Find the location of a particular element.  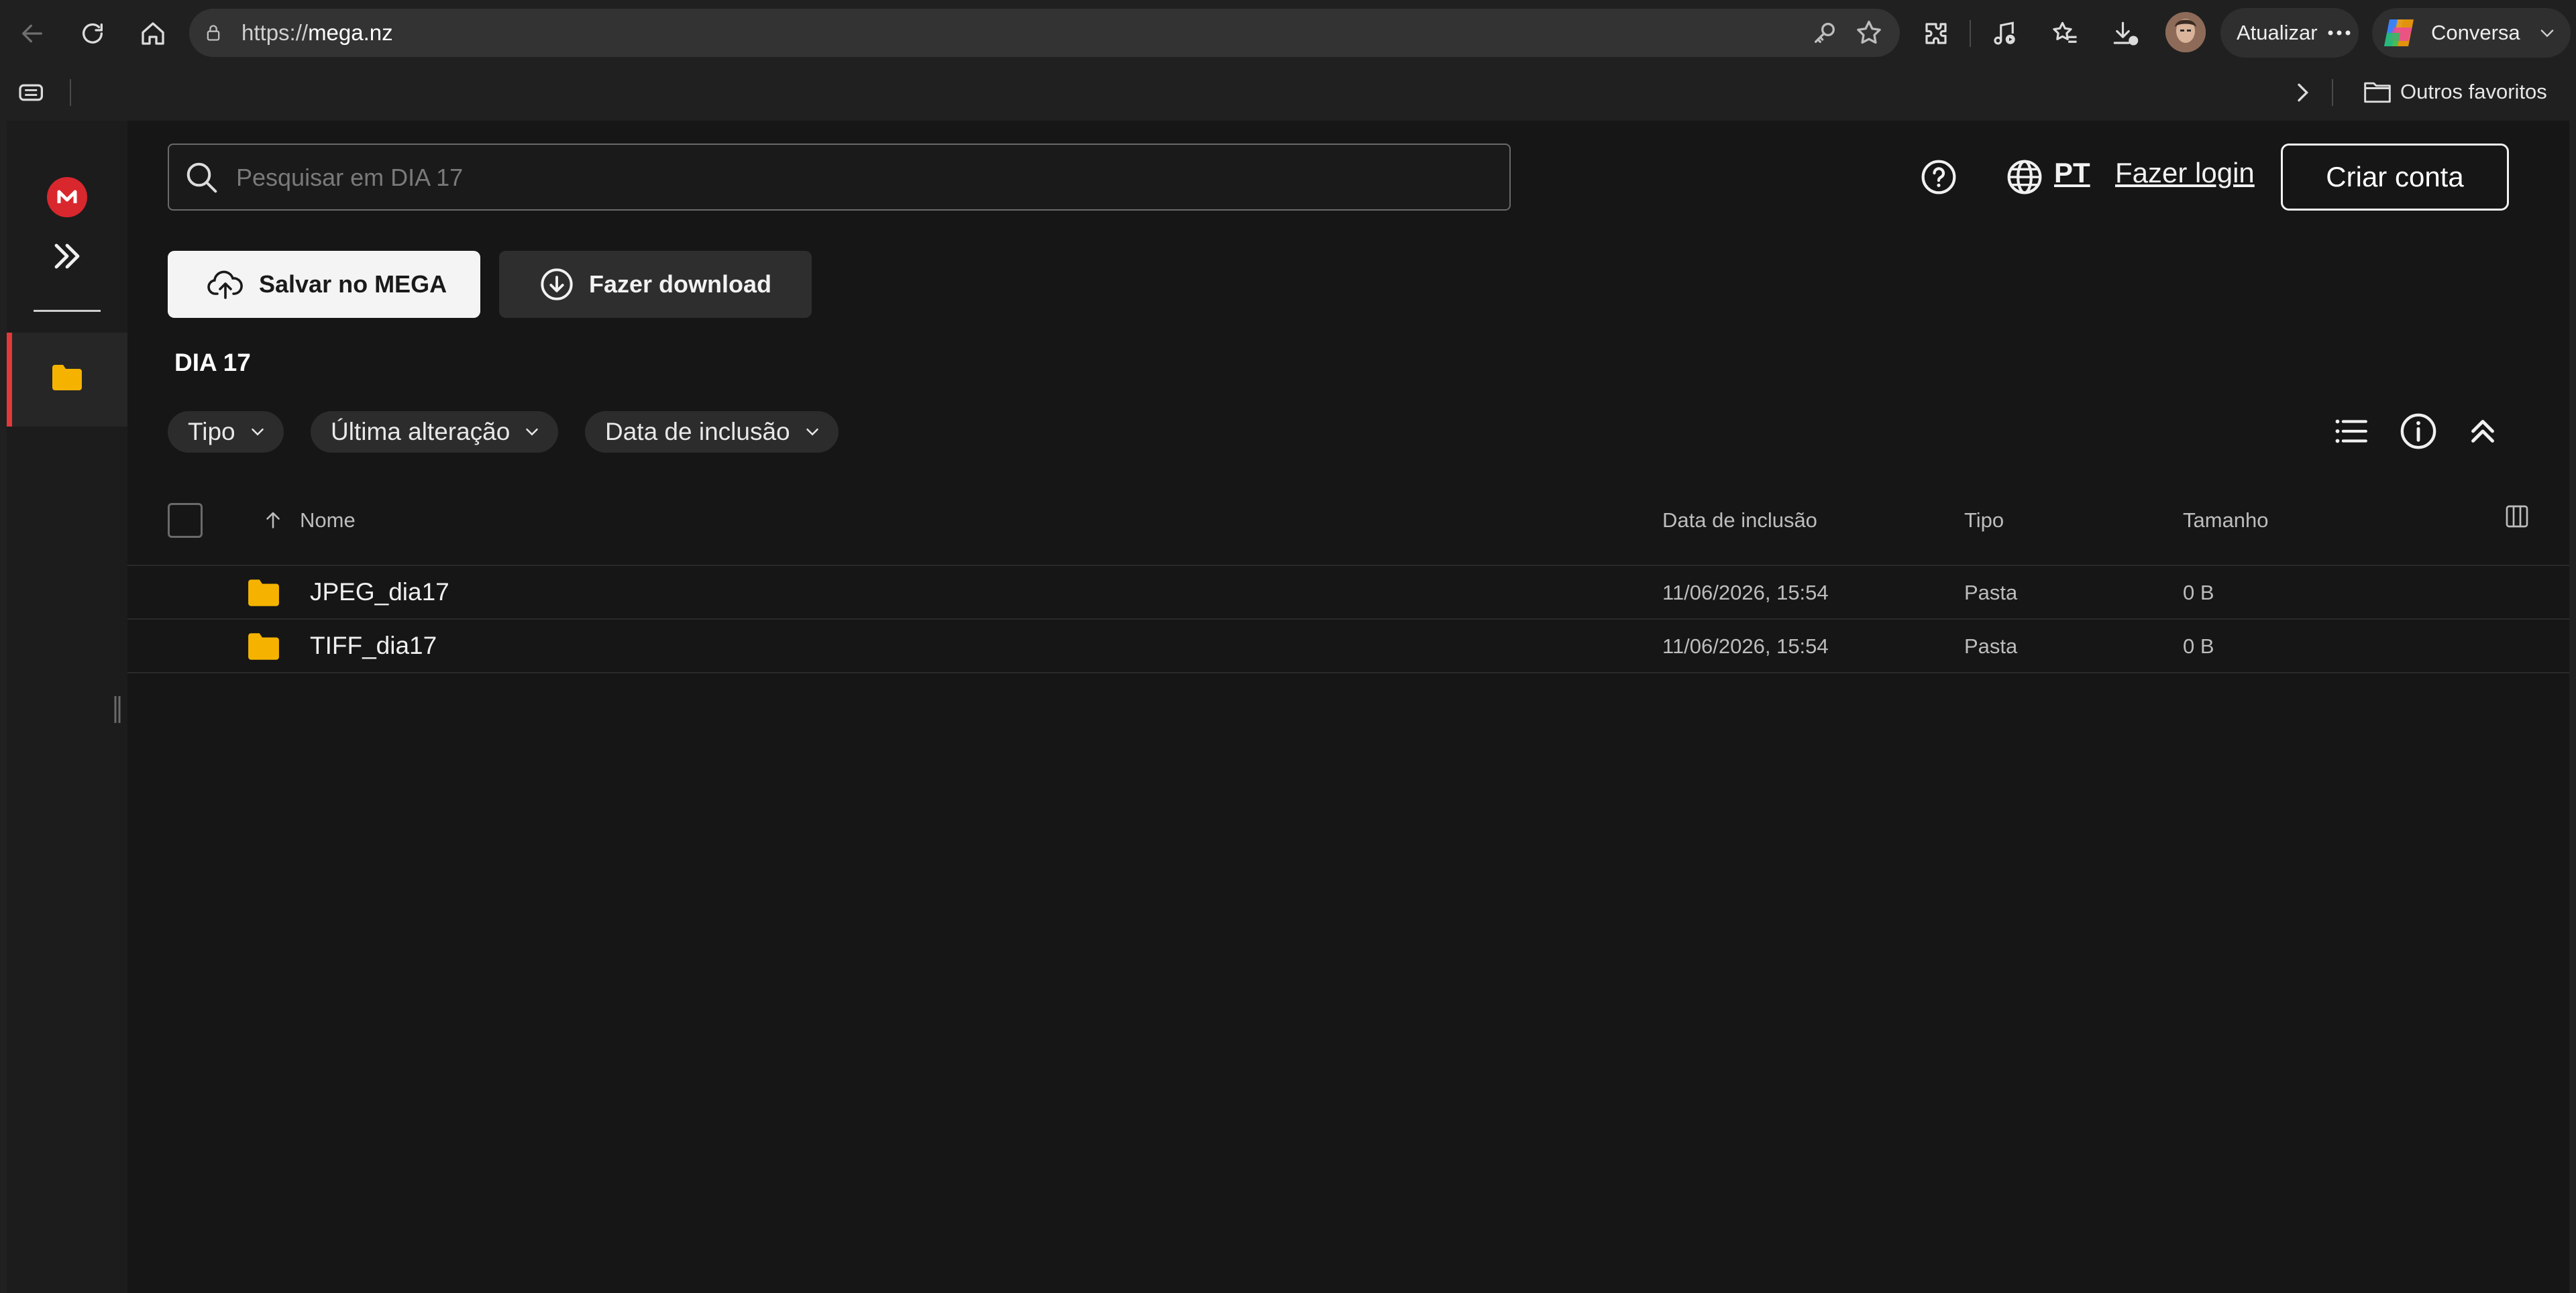

home-icon is located at coordinates (153, 33).